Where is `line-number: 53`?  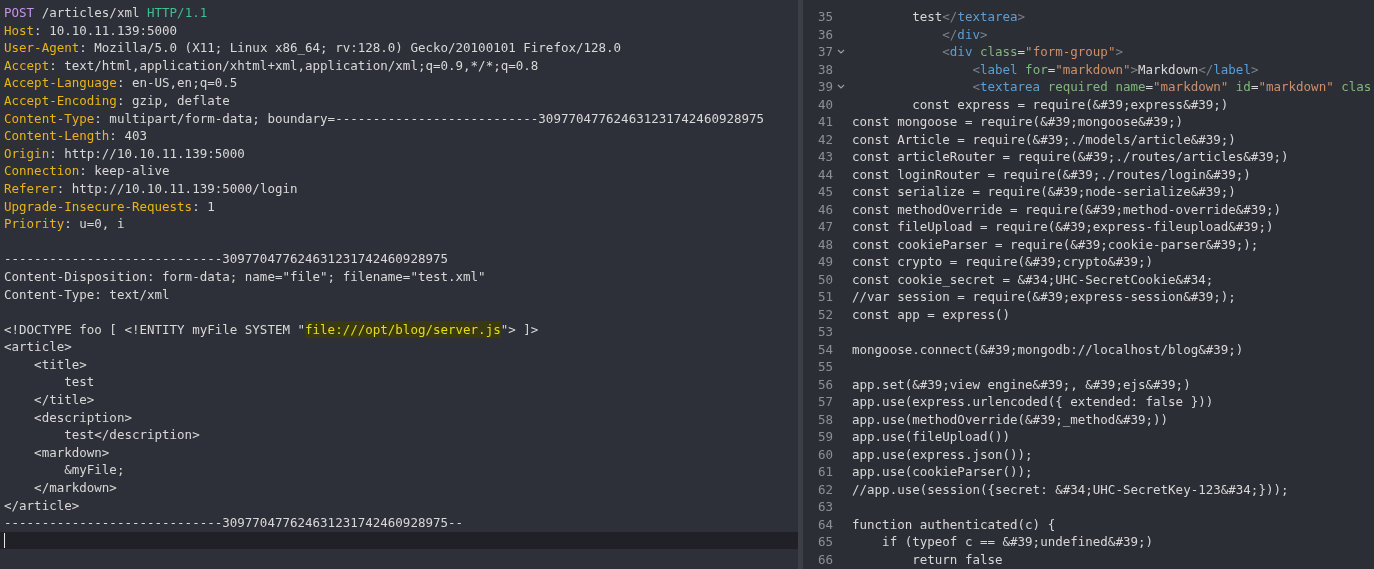 line-number: 53 is located at coordinates (824, 332).